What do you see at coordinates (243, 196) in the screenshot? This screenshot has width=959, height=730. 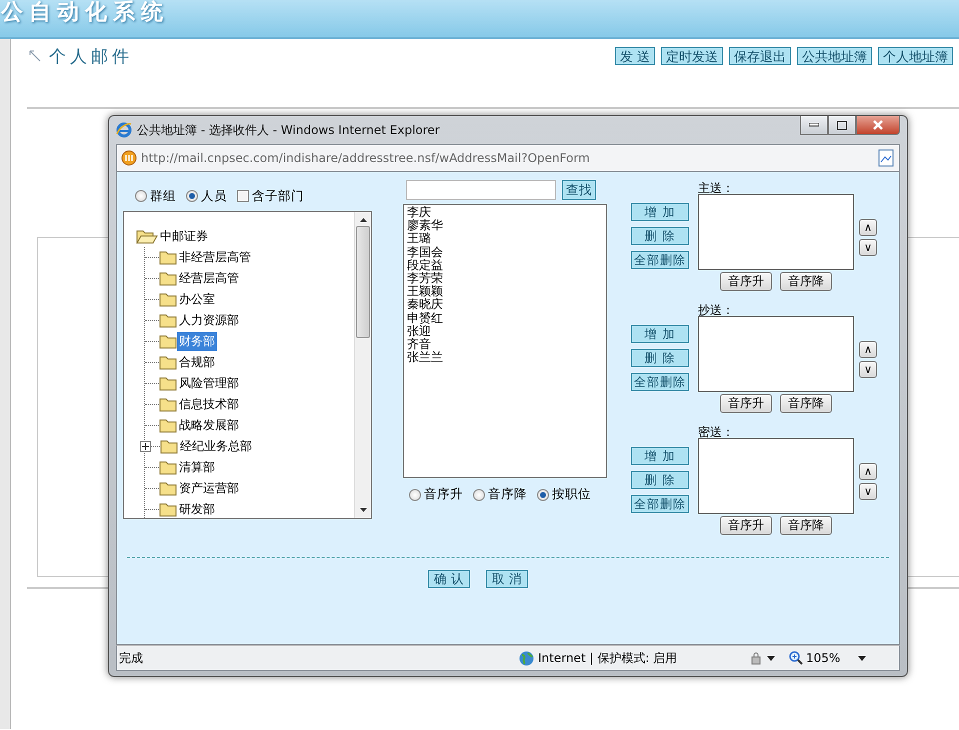 I see `checkbox` at bounding box center [243, 196].